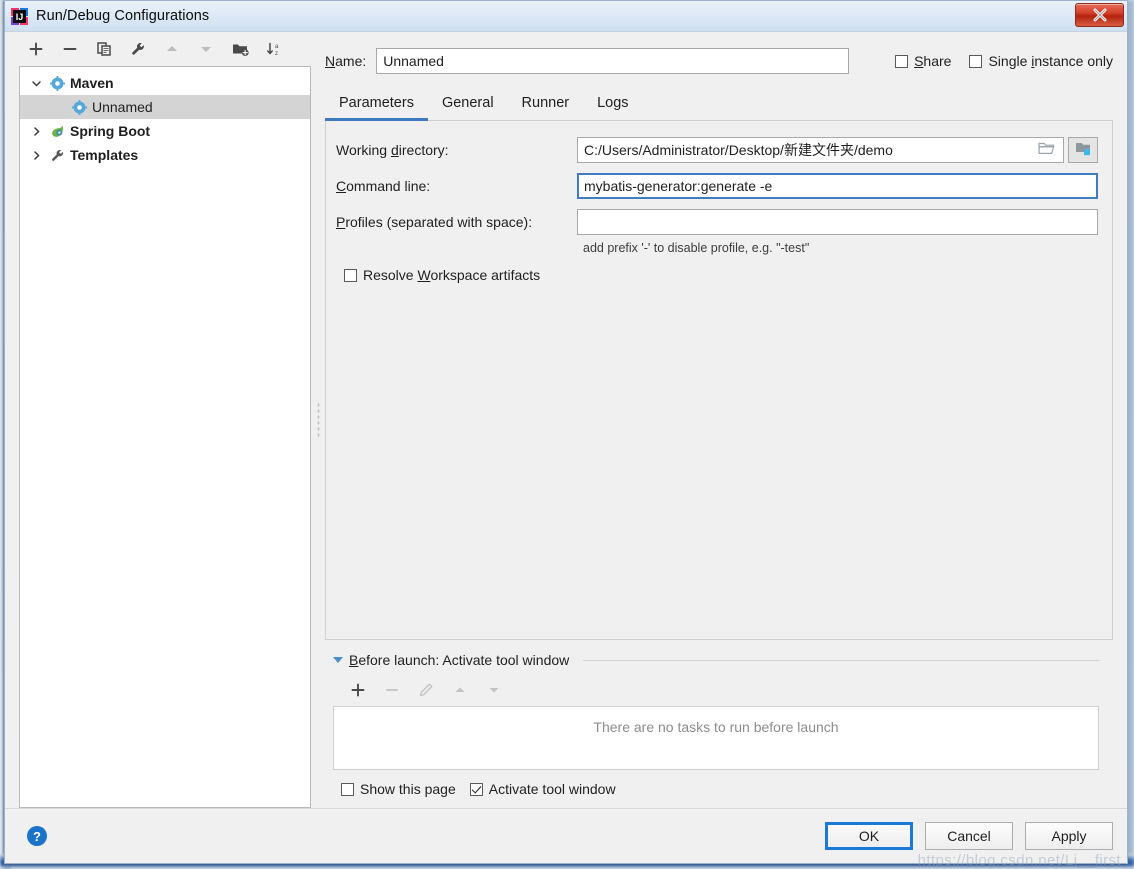 The image size is (1134, 869). What do you see at coordinates (459, 660) in the screenshot?
I see `before-launch-title: Before launch: Activate tool window` at bounding box center [459, 660].